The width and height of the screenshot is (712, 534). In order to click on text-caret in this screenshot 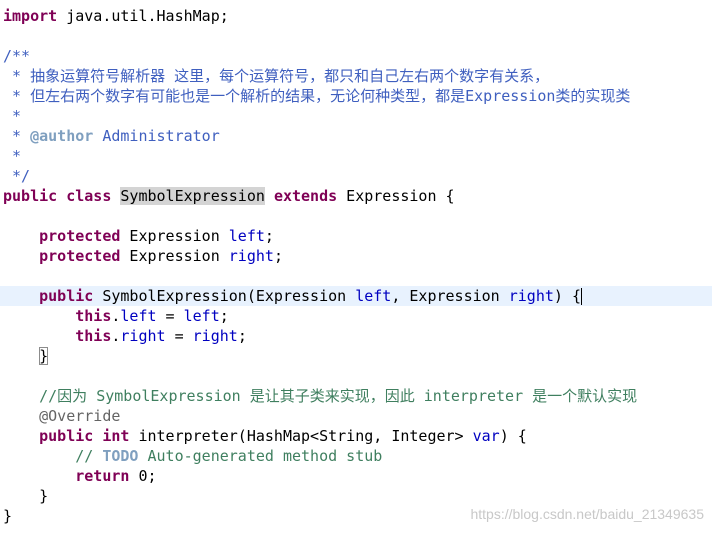, I will do `click(581, 296)`.